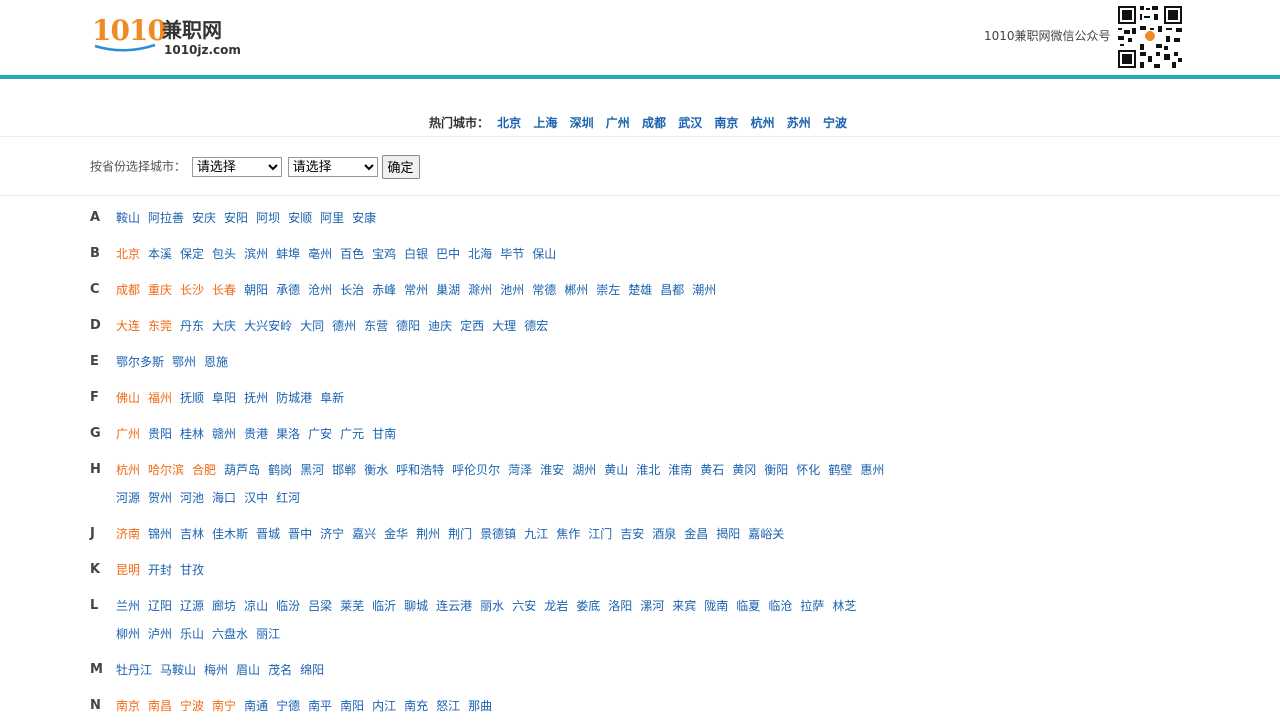  What do you see at coordinates (268, 331) in the screenshot?
I see `city-link: 大兴安岭` at bounding box center [268, 331].